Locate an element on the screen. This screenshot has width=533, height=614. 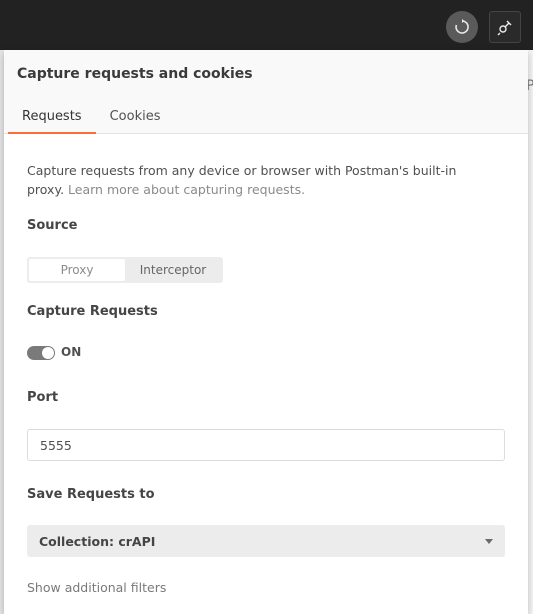
satellite-icon is located at coordinates (504, 28).